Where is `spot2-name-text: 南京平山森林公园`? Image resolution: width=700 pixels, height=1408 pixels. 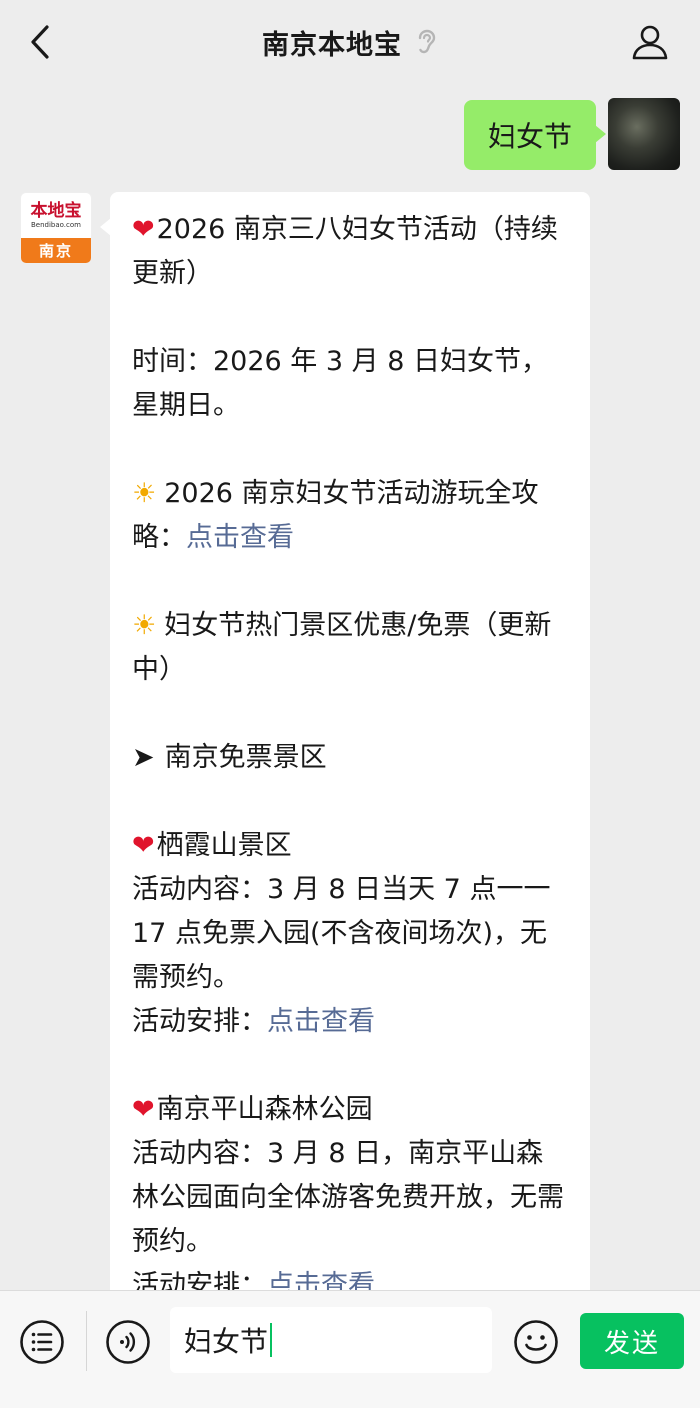
spot2-name-text: 南京平山森林公园 is located at coordinates (264, 1109).